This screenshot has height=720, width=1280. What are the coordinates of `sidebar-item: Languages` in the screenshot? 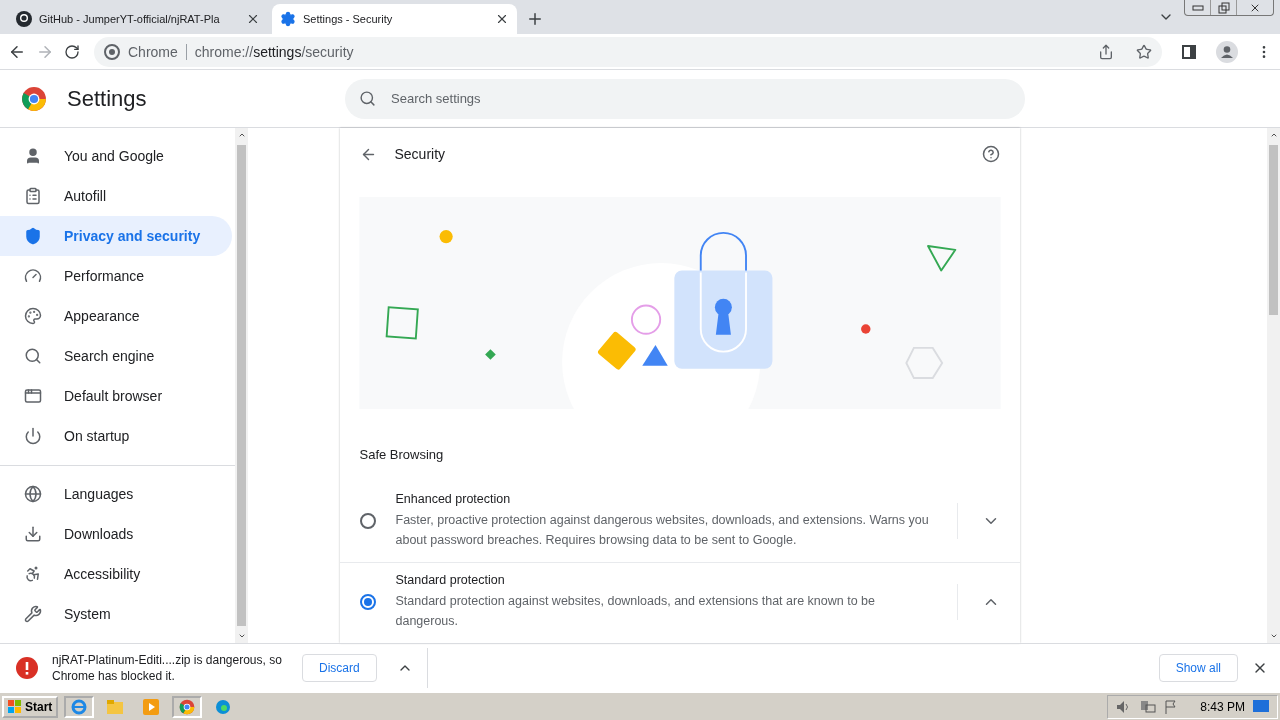 It's located at (116, 494).